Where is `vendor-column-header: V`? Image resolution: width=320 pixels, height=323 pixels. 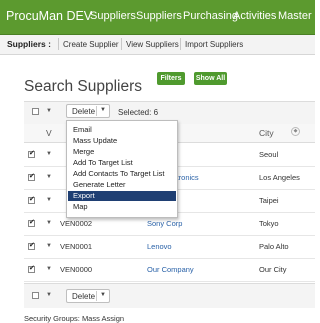 vendor-column-header: V is located at coordinates (49, 133).